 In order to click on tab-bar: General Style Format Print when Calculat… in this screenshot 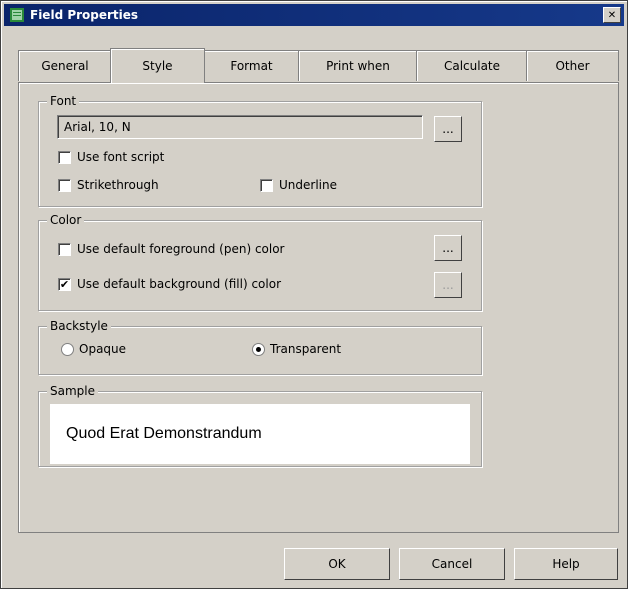, I will do `click(318, 66)`.